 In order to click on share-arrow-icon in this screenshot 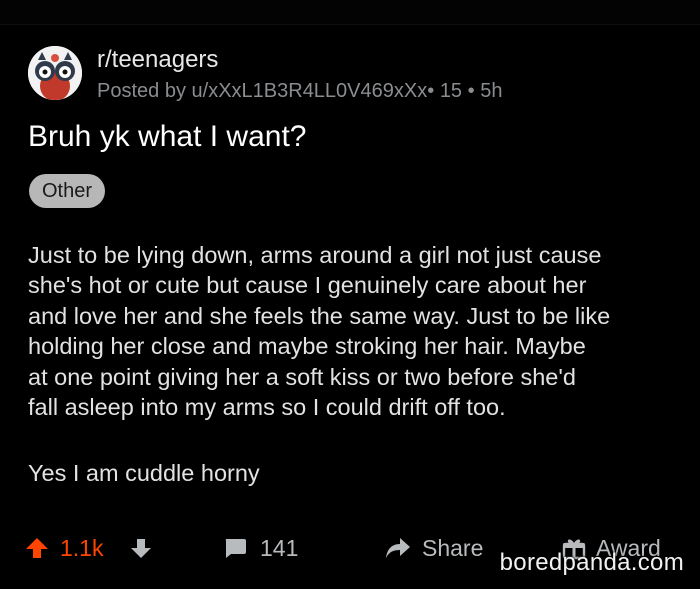, I will do `click(398, 548)`.